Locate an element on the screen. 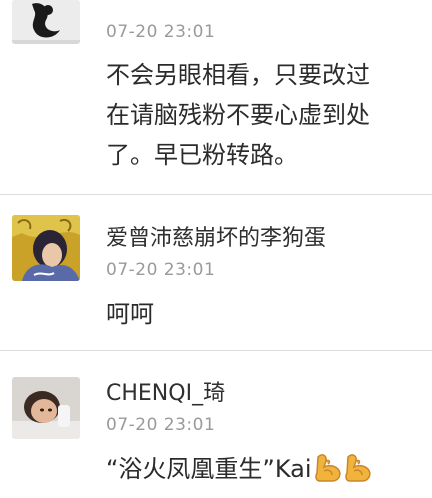 This screenshot has height=498, width=432. comment-text-line: 了。早已粉转路。 is located at coordinates (202, 155).